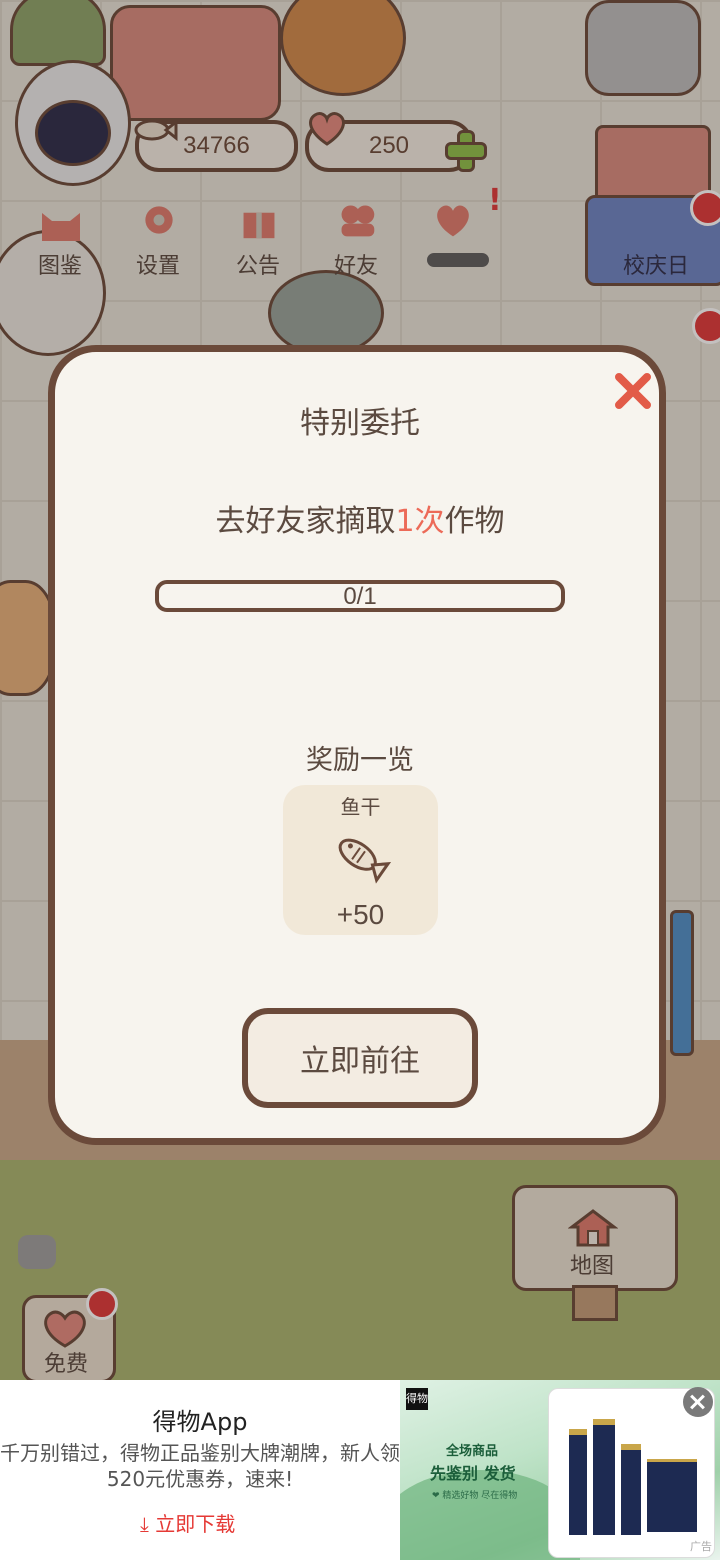 The width and height of the screenshot is (720, 1560). I want to click on ad-close-button, so click(698, 1402).